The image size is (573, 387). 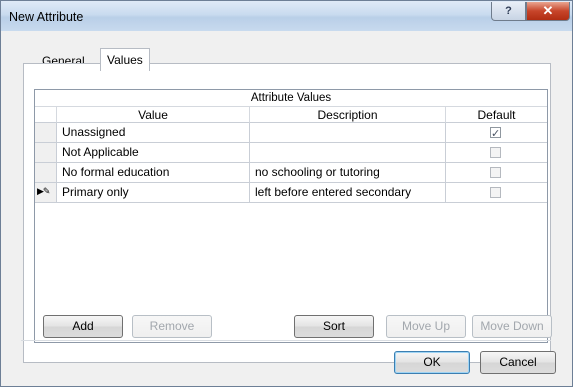 I want to click on column-header-value: Value, so click(x=153, y=115).